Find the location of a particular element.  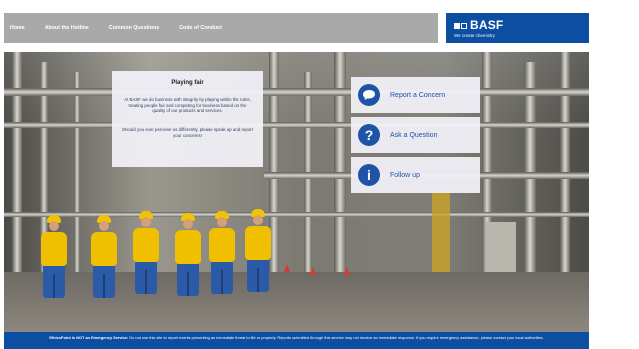

report-concern-button: Report a Concern is located at coordinates (415, 95).